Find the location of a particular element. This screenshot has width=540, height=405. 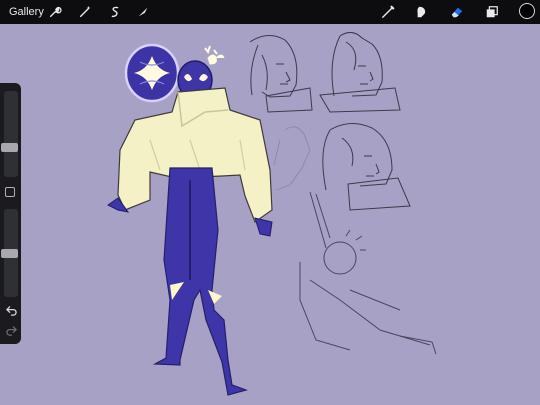

gallery-button: Gallery is located at coordinates (26, 12).